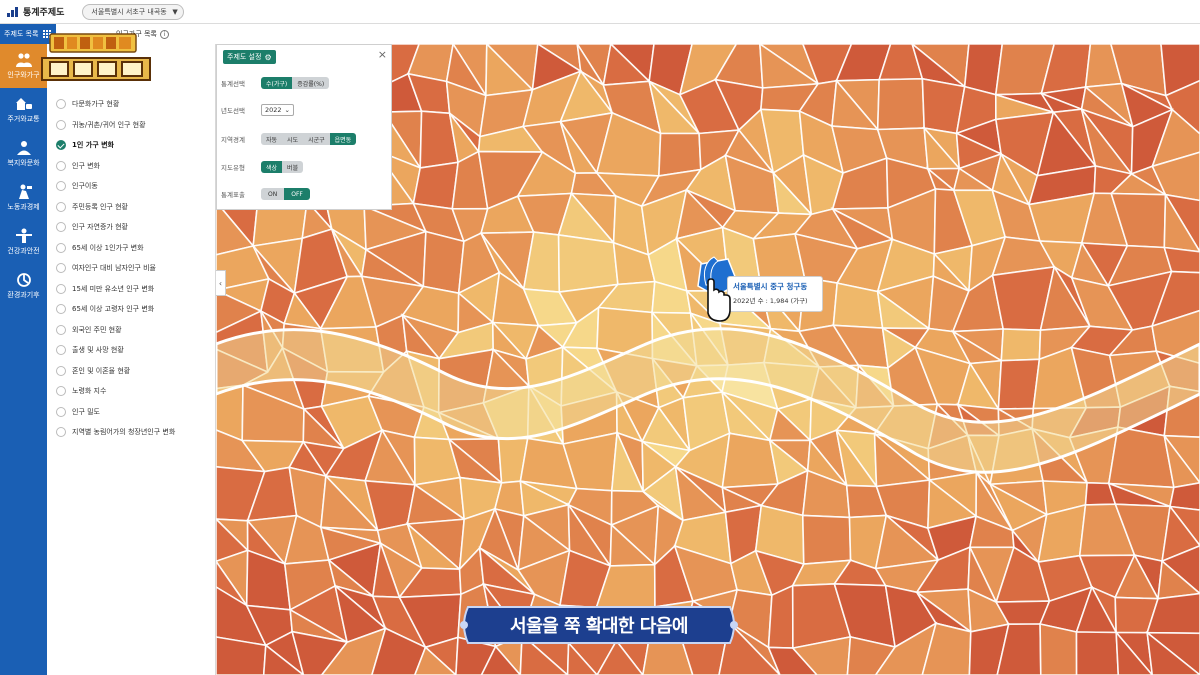  Describe the element at coordinates (311, 83) in the screenshot. I see `stat-rate-option: 증감률(%)` at that location.